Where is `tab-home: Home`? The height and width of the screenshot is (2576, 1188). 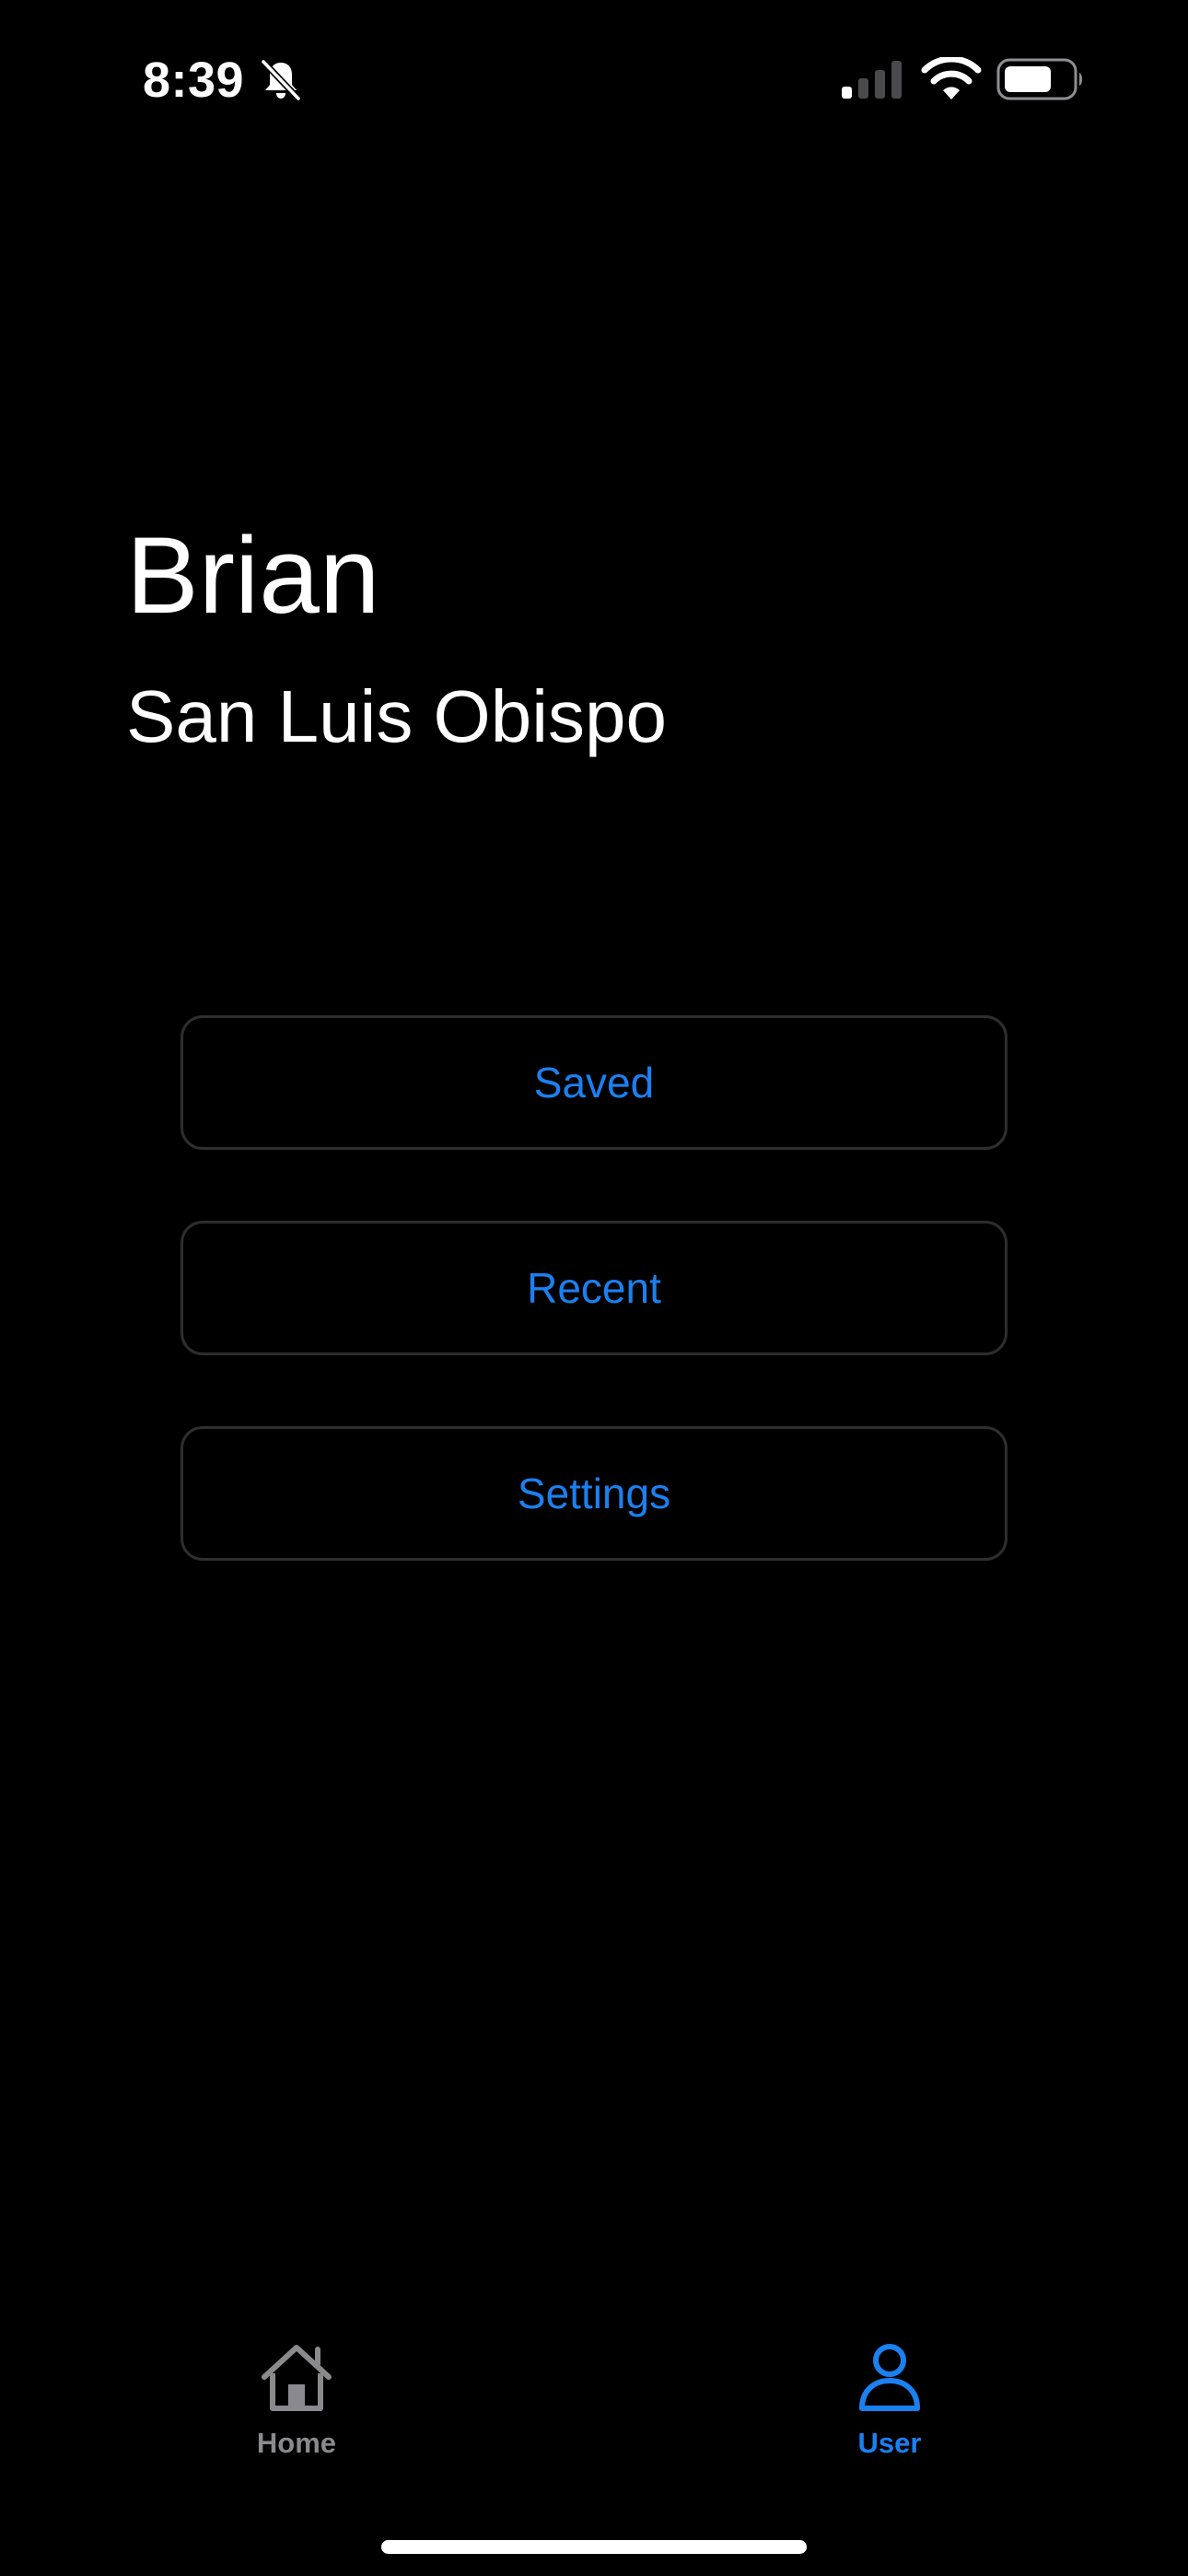
tab-home: Home is located at coordinates (296, 2409).